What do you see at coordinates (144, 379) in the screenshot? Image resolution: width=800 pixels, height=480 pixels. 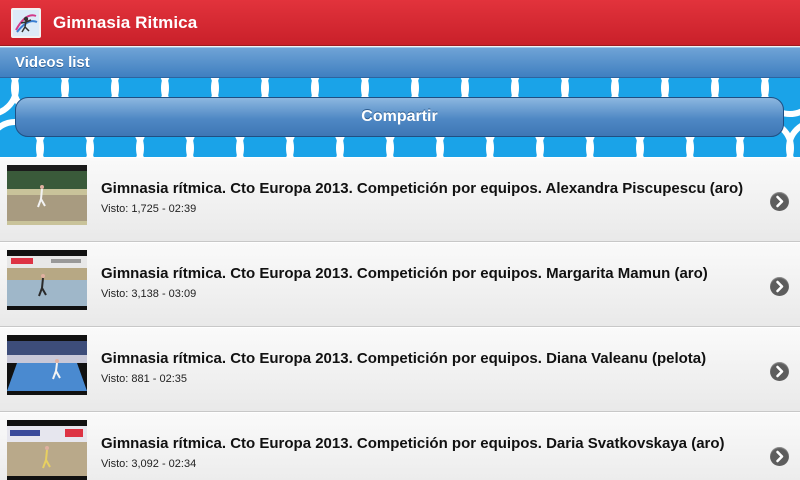 I see `video-meta: Visto: 881 - 02:35` at bounding box center [144, 379].